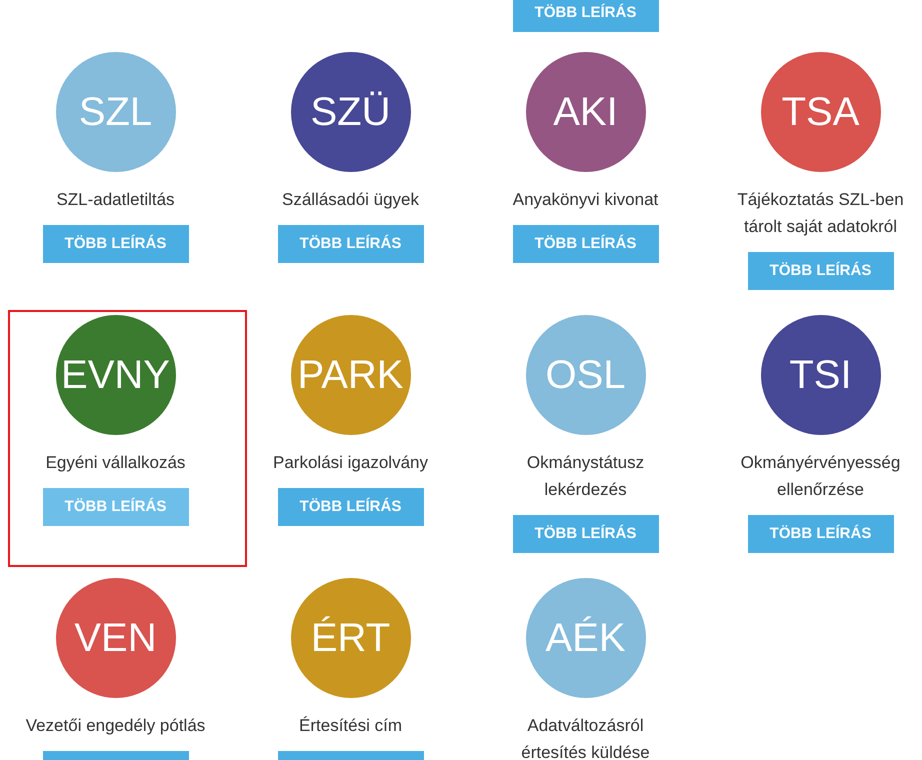 This screenshot has width=922, height=760. I want to click on service-badge: AKI, so click(586, 112).